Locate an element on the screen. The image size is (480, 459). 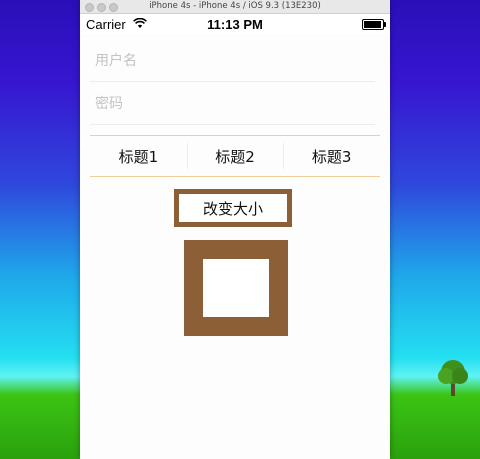
battery-fill is located at coordinates (373, 24).